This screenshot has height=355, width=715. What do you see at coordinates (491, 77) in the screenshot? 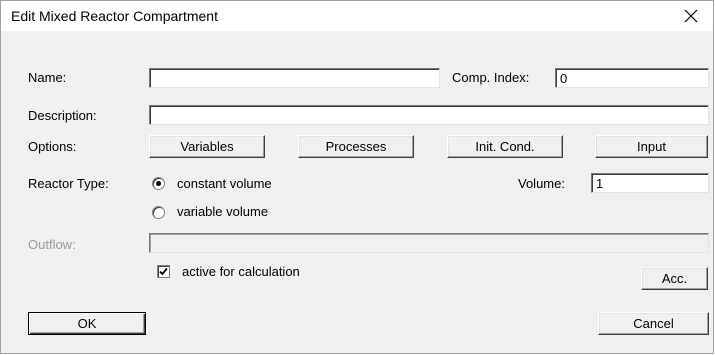
I see `comp-index-label: Comp. Index:` at bounding box center [491, 77].